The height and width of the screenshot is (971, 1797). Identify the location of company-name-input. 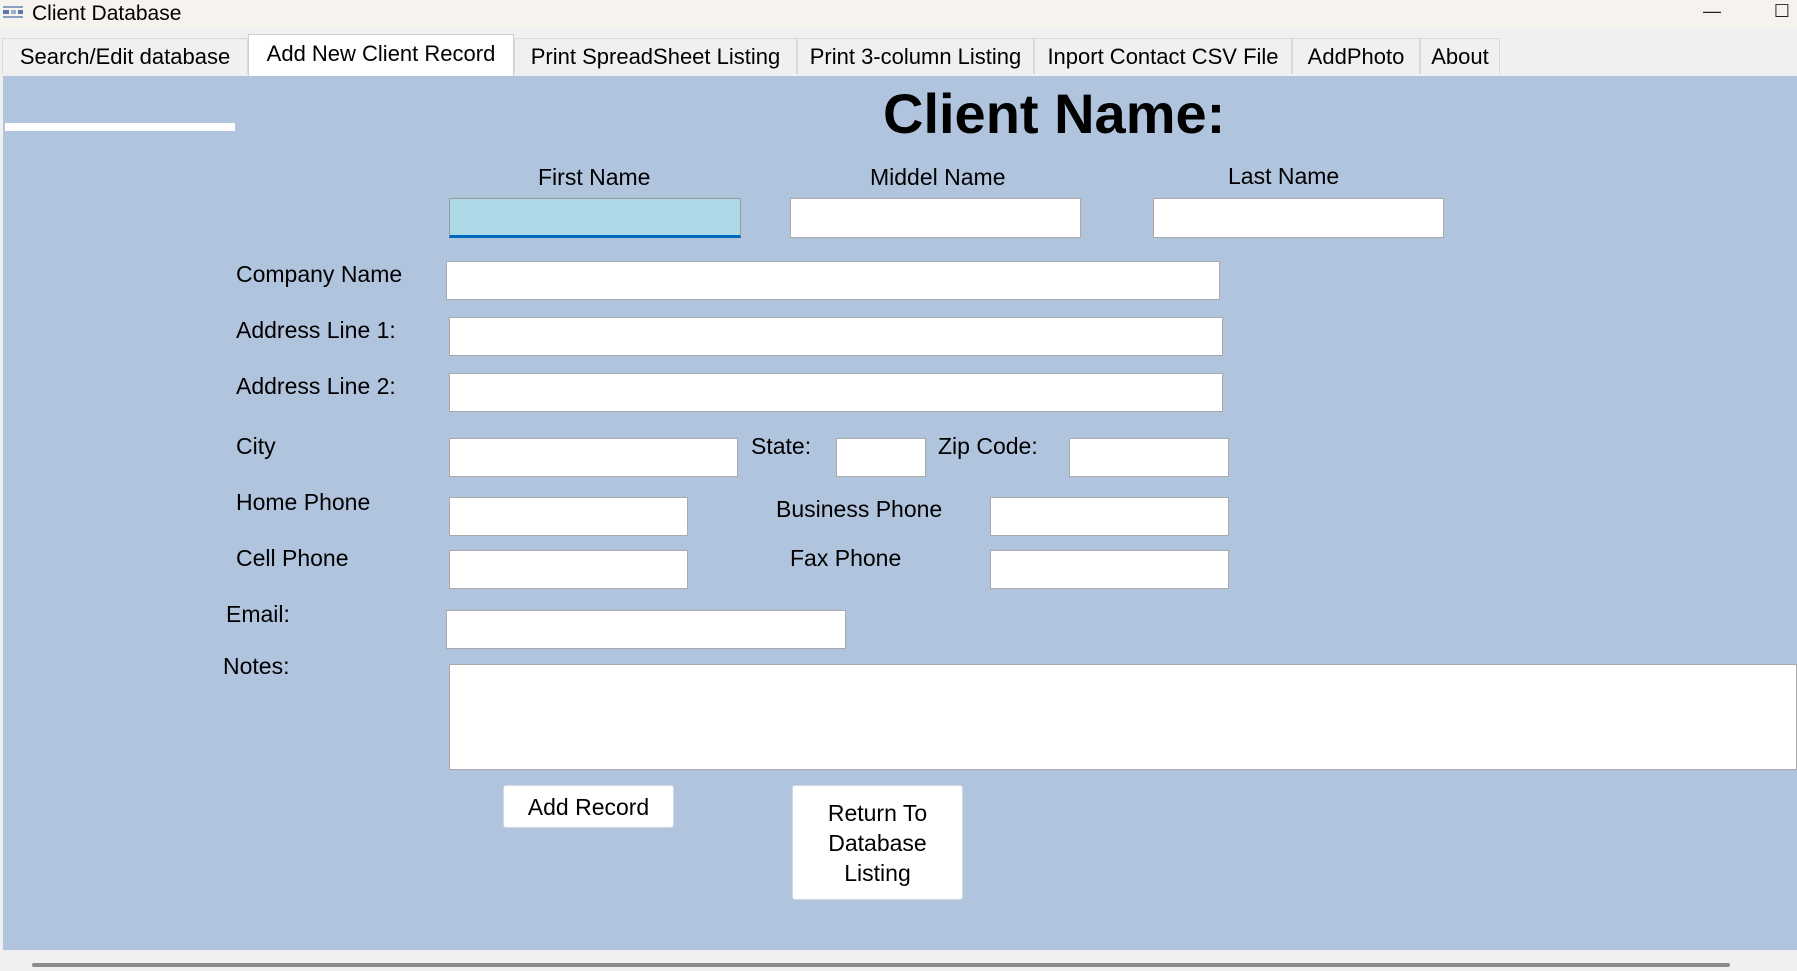
(833, 280).